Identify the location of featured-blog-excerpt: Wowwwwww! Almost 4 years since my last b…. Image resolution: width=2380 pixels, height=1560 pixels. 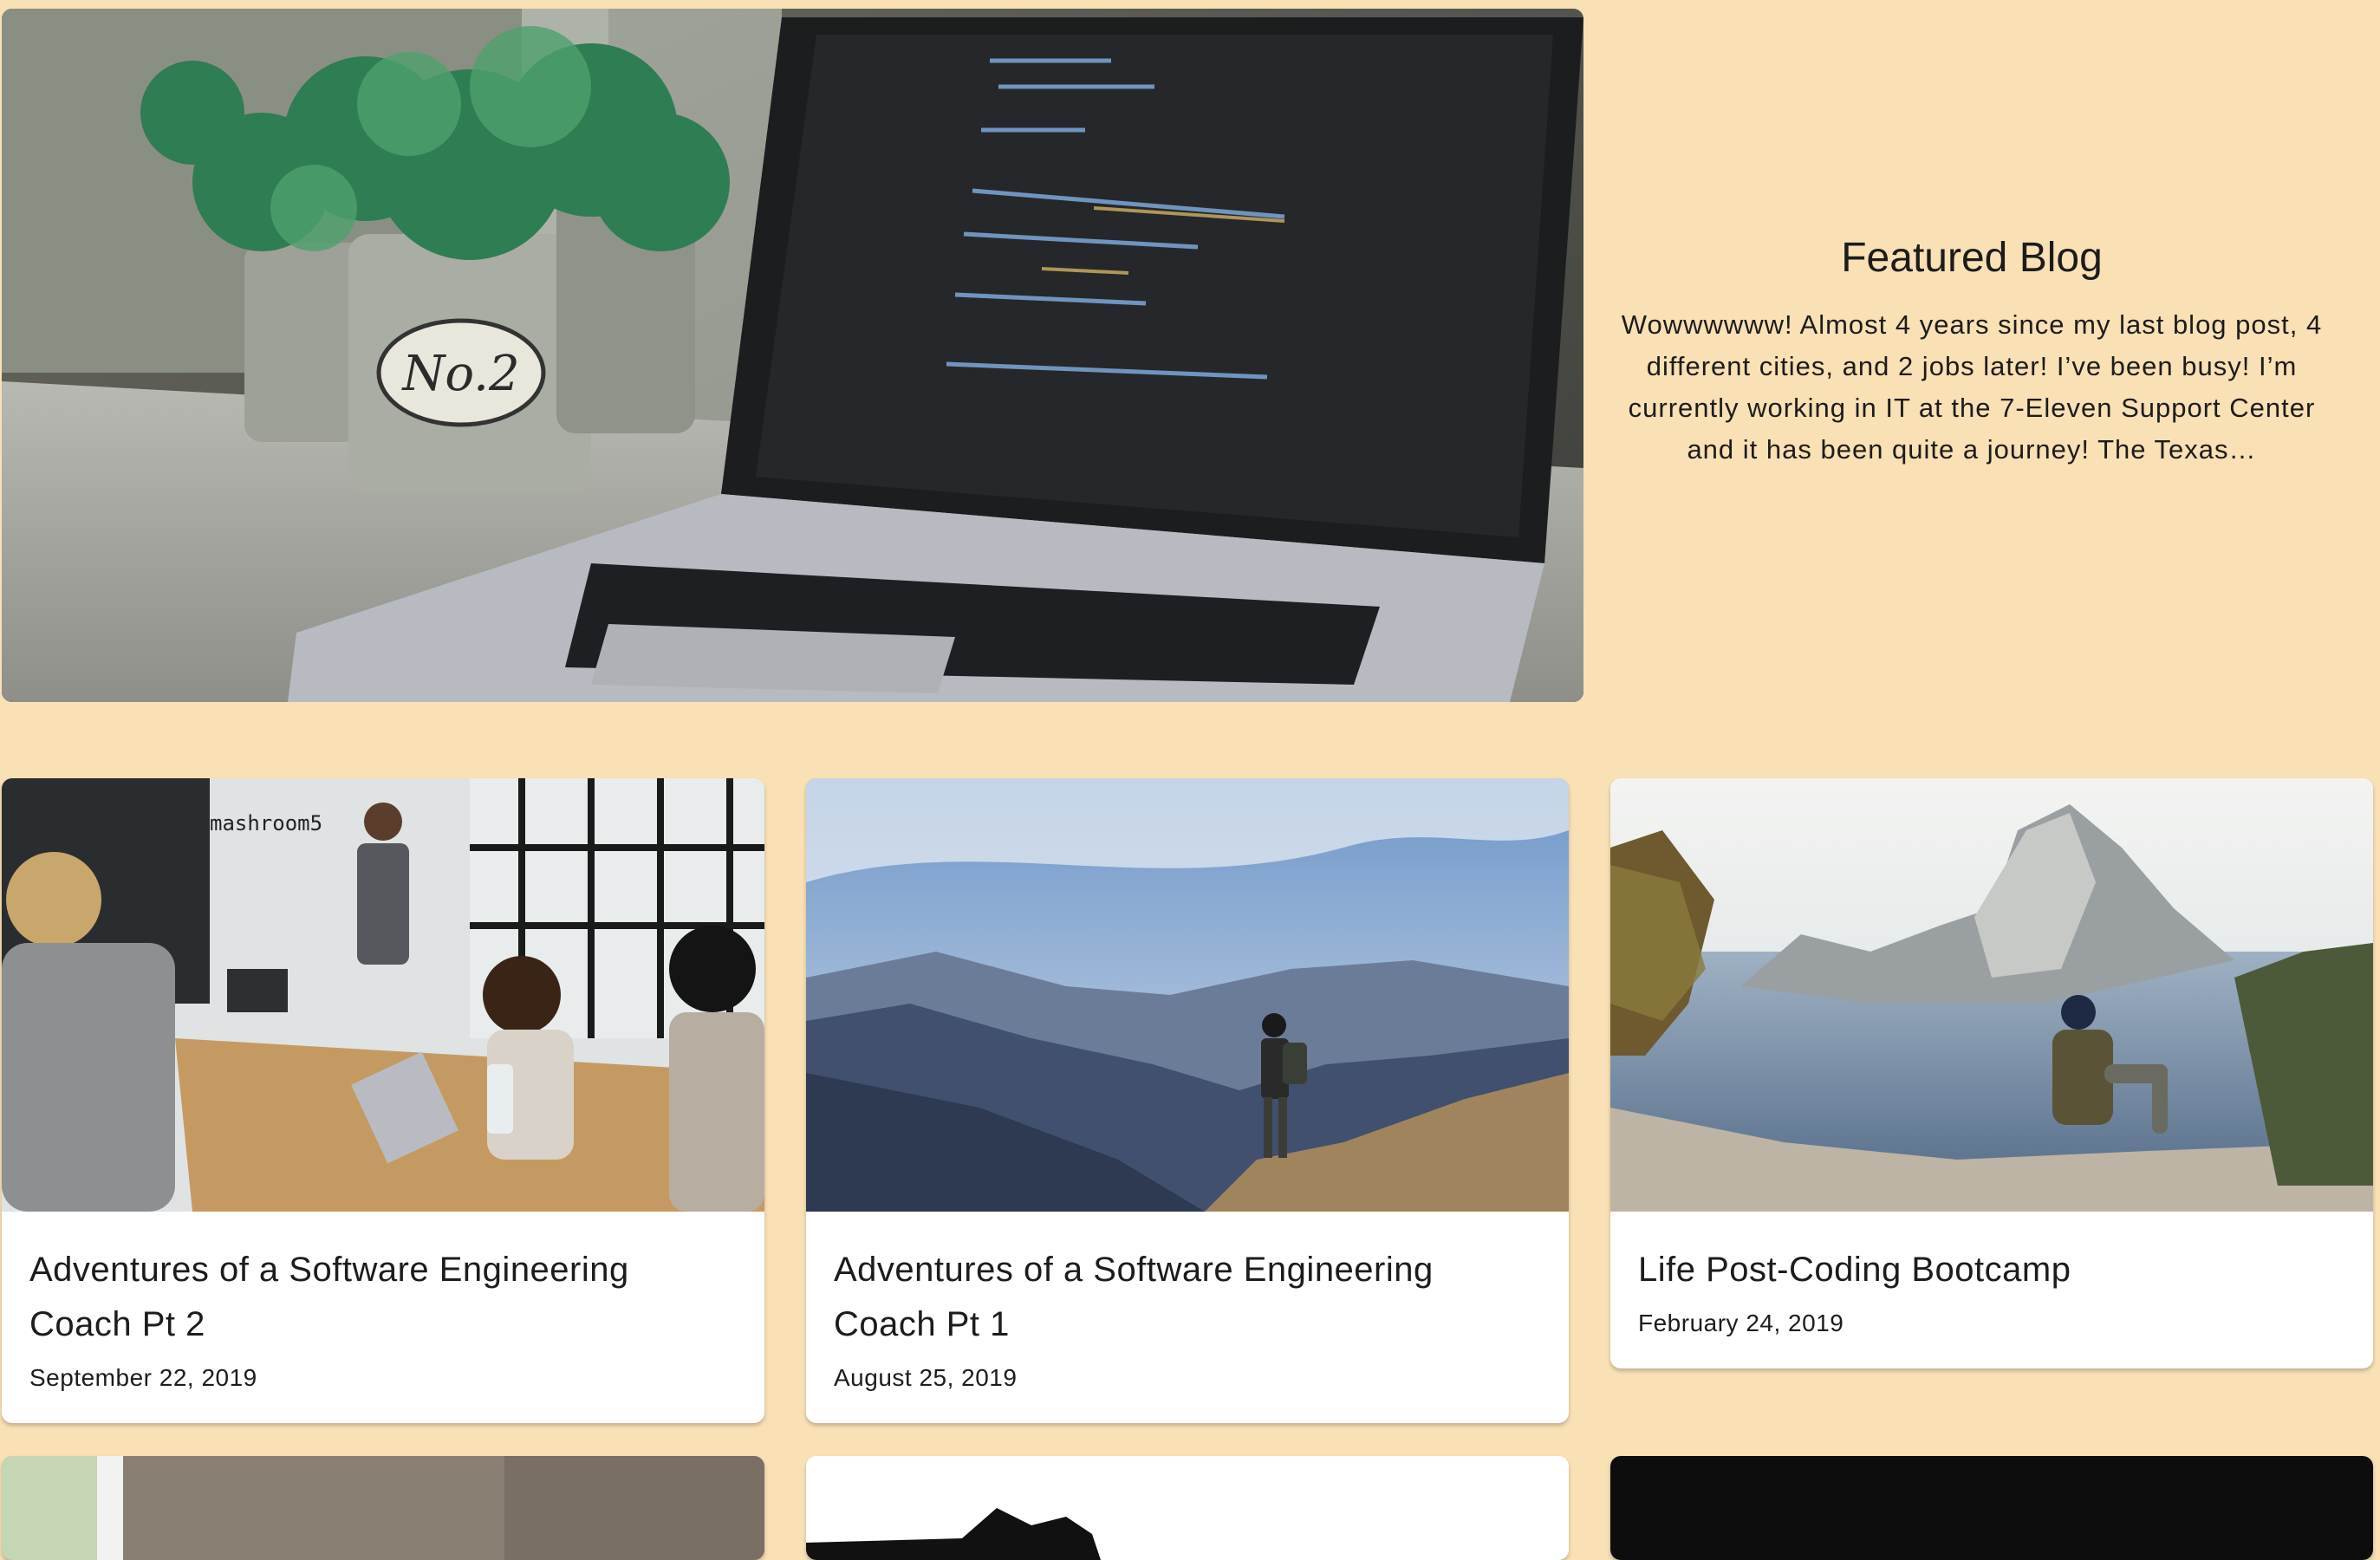
(1972, 387).